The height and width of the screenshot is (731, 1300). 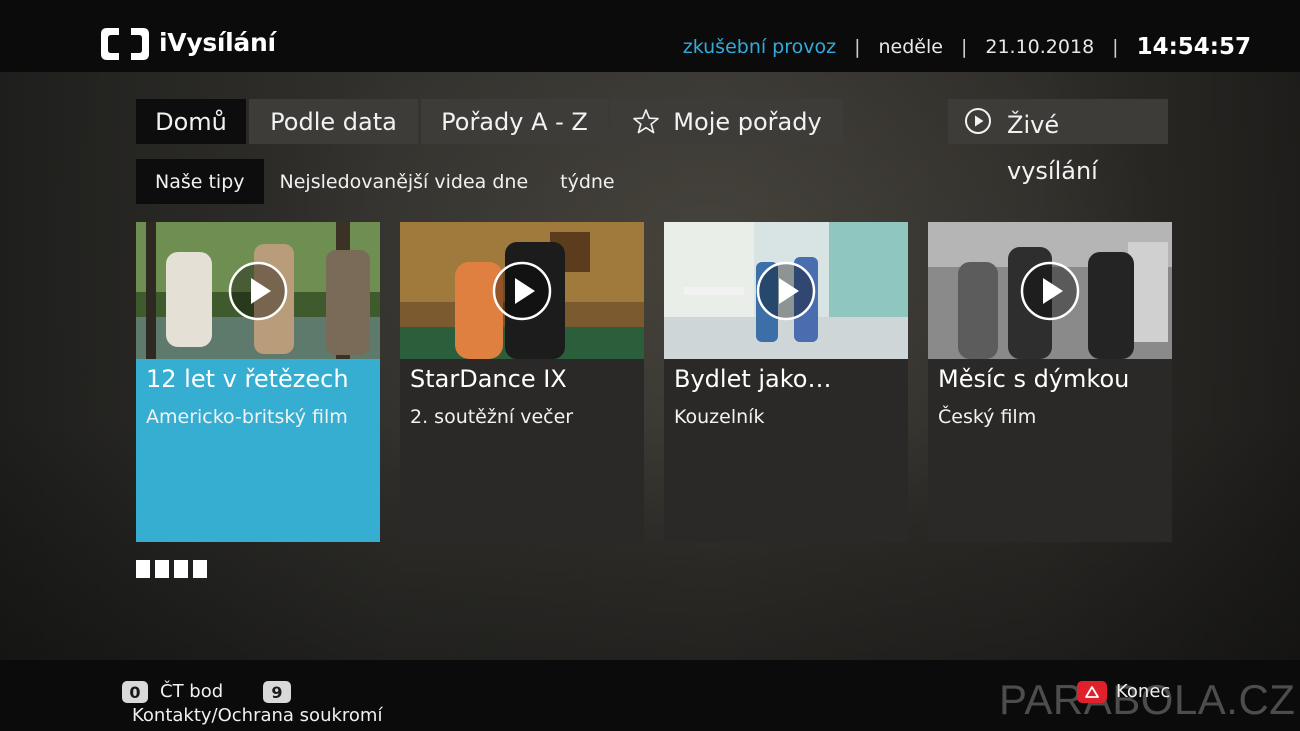 I want to click on ct-bod-label: ČT bod, so click(x=192, y=691).